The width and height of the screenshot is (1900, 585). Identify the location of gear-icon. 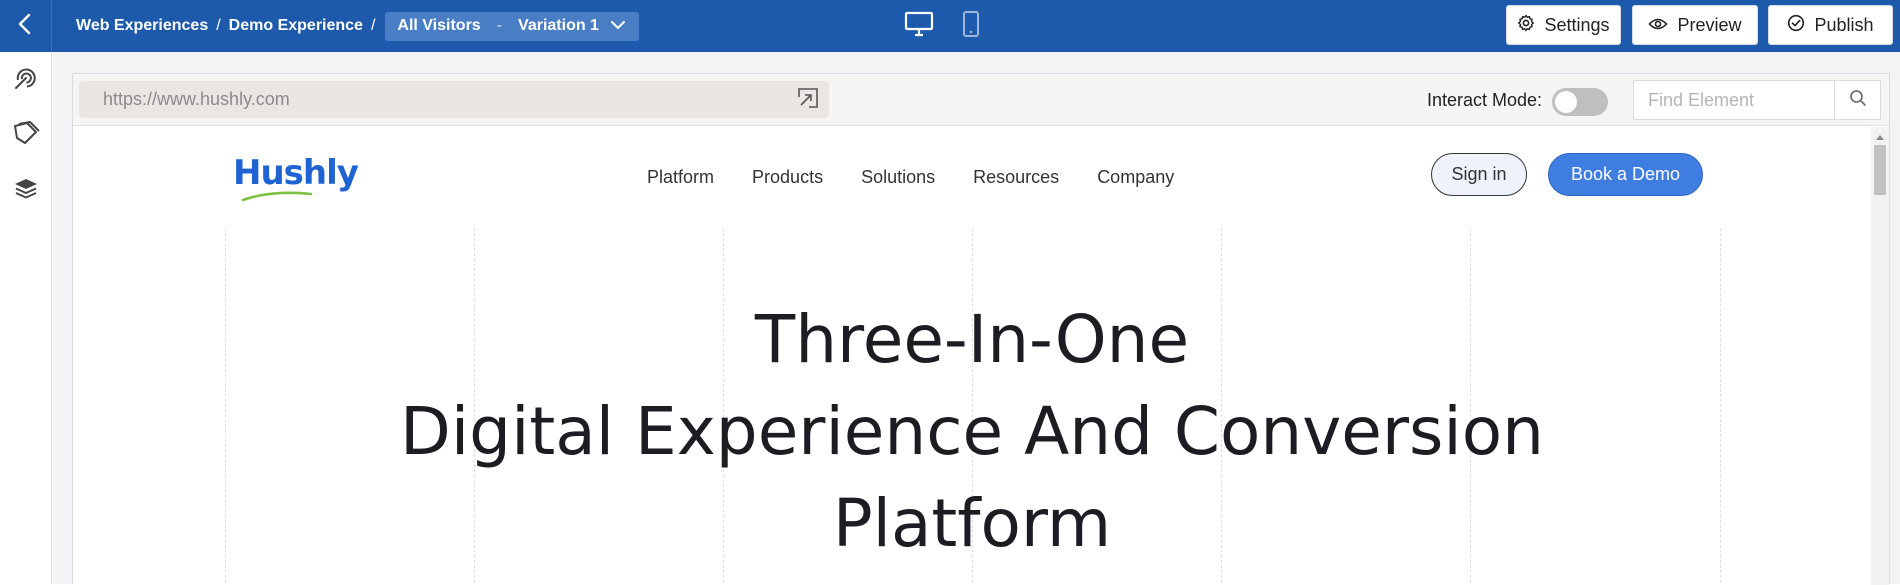
(1526, 25).